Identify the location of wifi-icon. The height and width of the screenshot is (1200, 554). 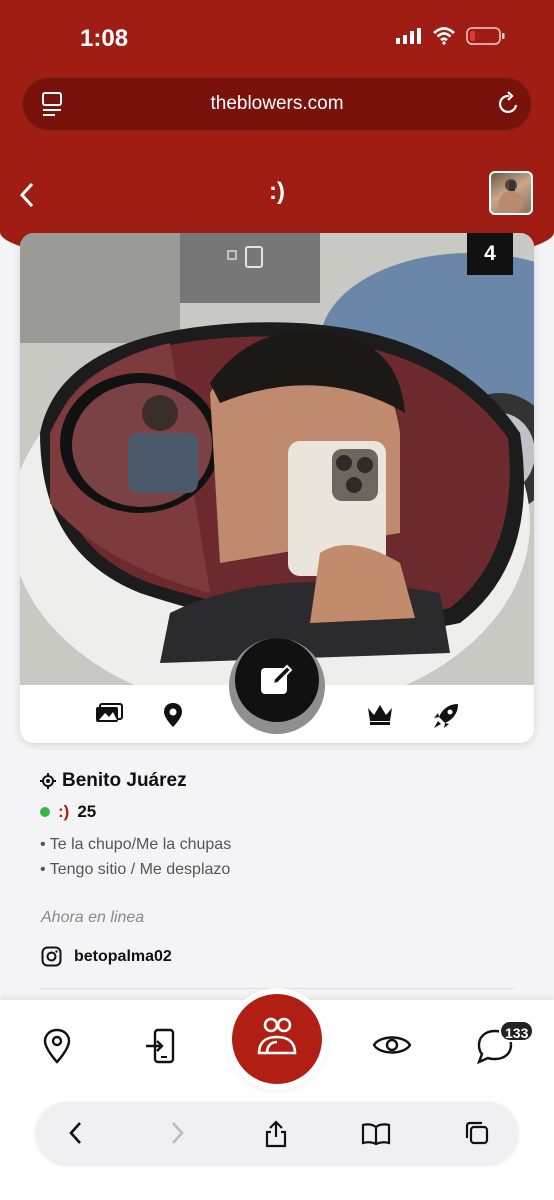
(444, 36).